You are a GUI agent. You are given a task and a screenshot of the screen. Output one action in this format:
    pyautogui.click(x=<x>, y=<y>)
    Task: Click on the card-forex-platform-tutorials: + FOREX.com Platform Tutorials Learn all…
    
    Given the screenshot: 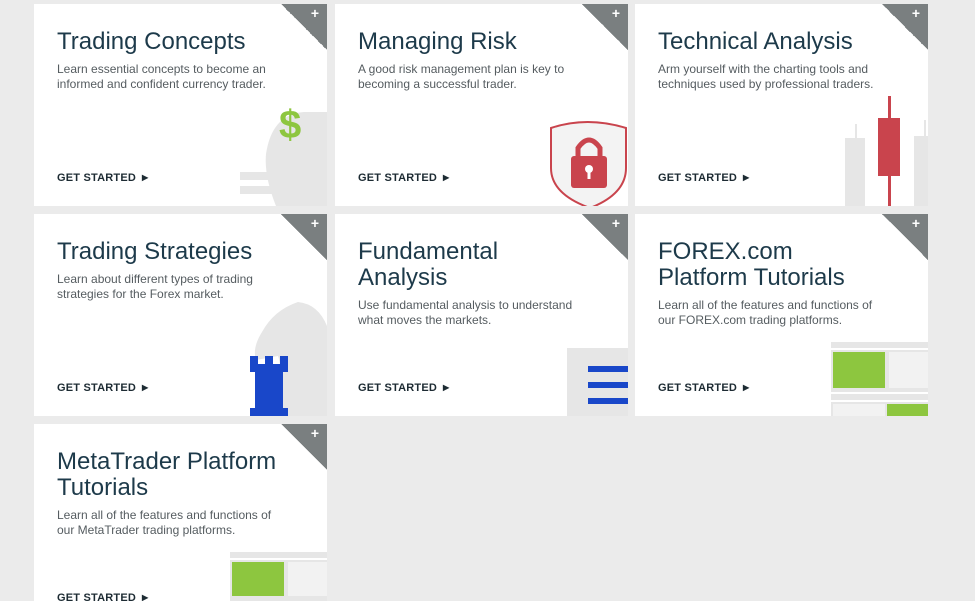 What is the action you would take?
    pyautogui.click(x=781, y=315)
    